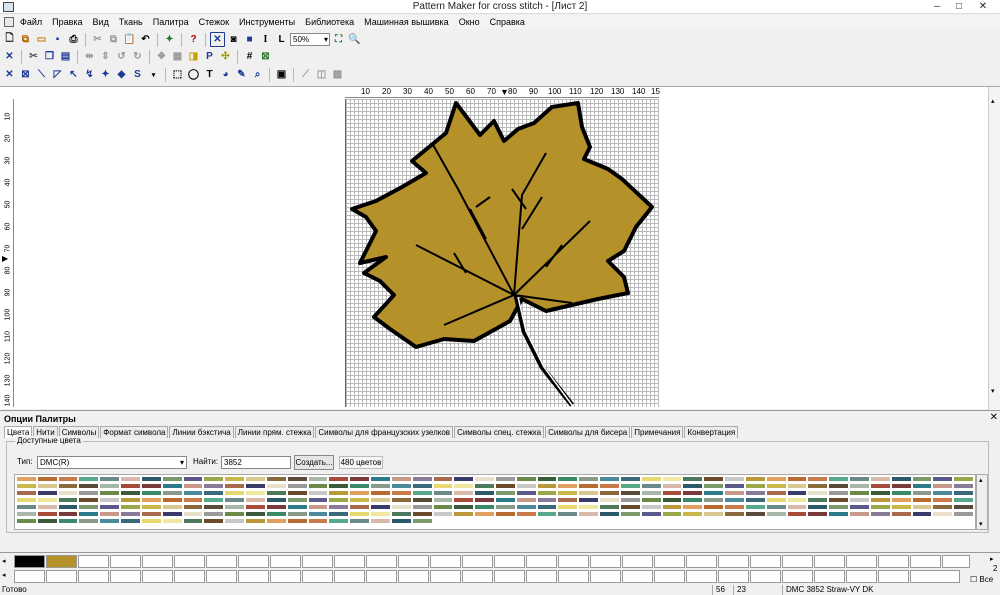 Image resolution: width=1000 pixels, height=595 pixels. Describe the element at coordinates (105, 74) in the screenshot. I see `french-knot-icon: ✦` at that location.